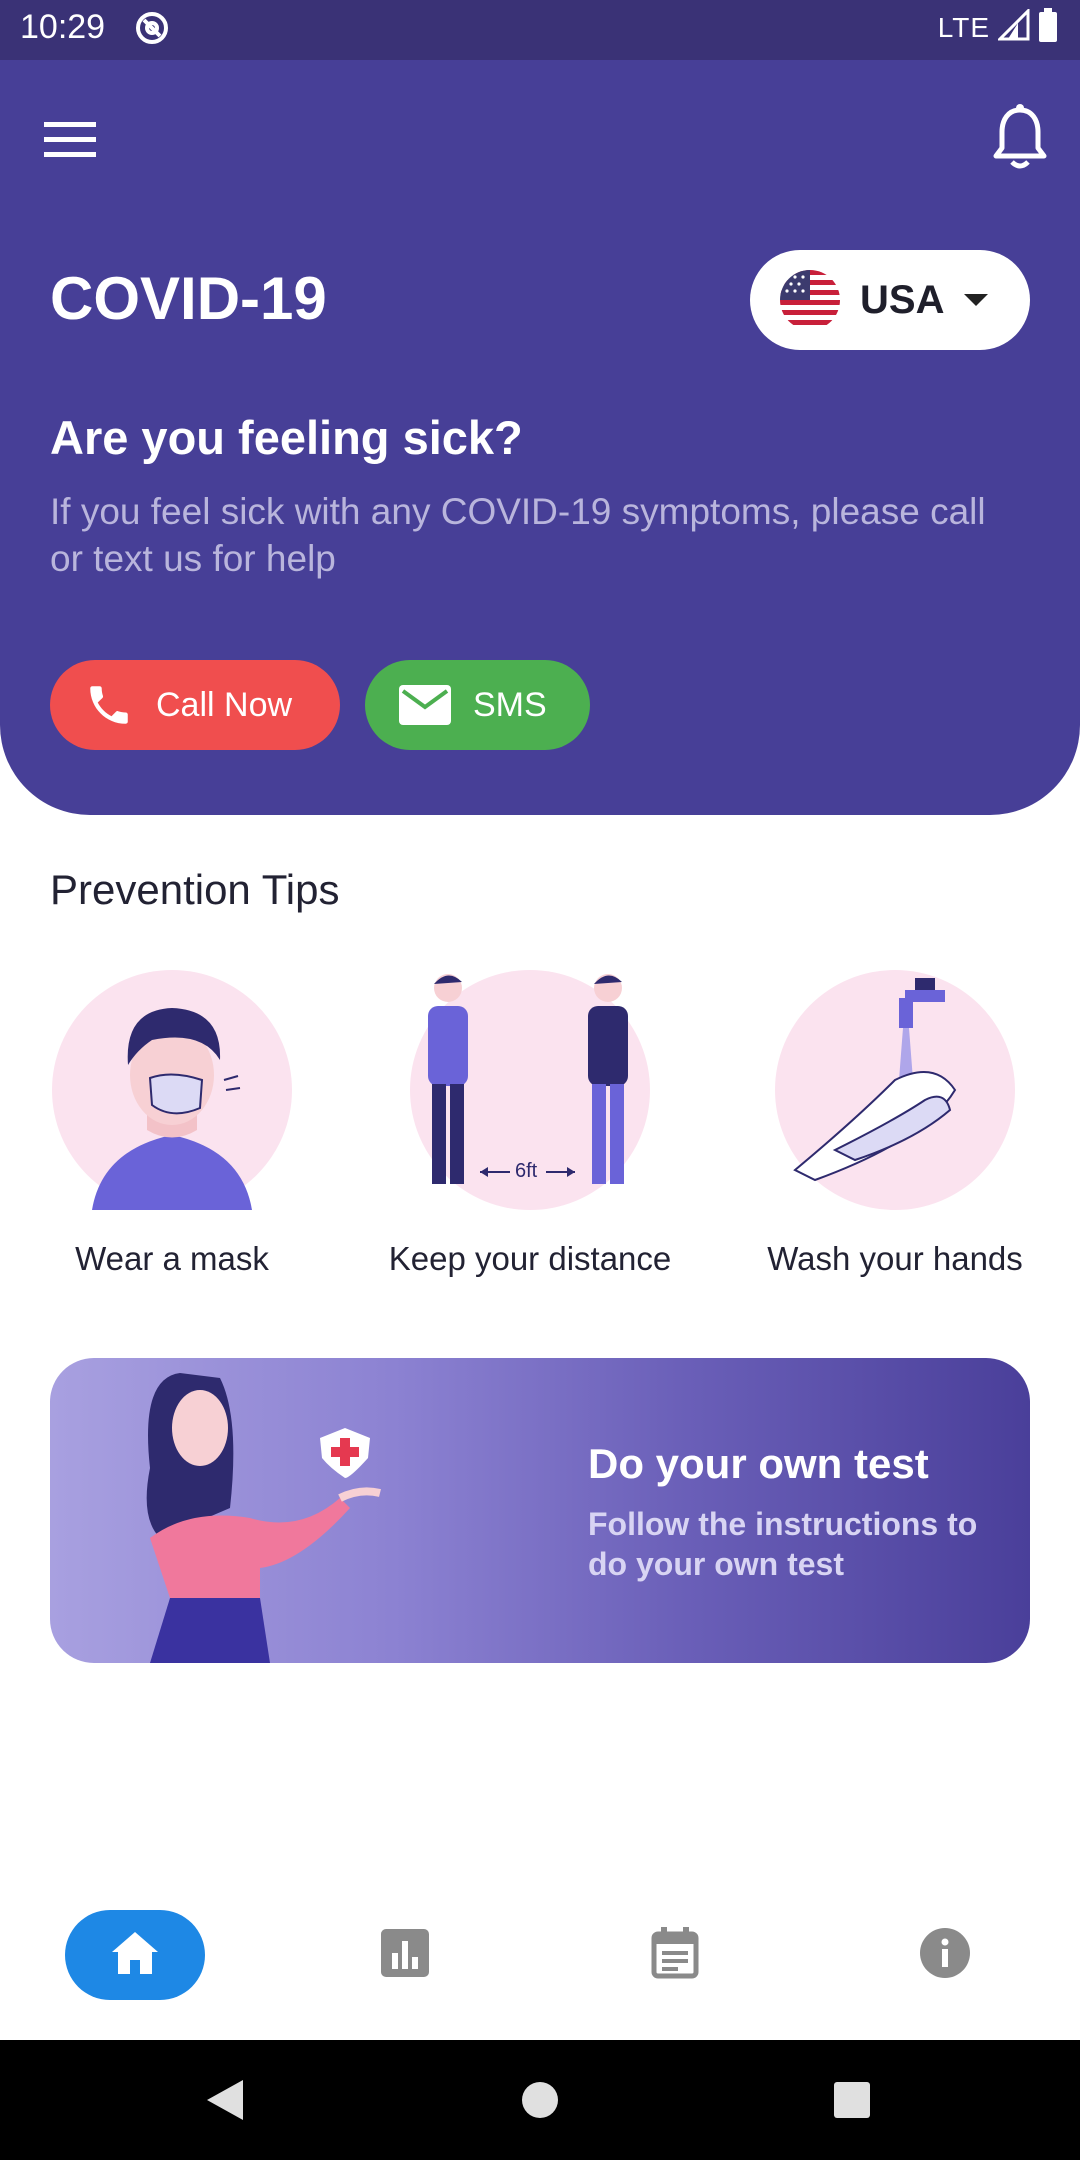 Image resolution: width=1080 pixels, height=2160 pixels. Describe the element at coordinates (902, 299) in the screenshot. I see `country-label: USA` at that location.